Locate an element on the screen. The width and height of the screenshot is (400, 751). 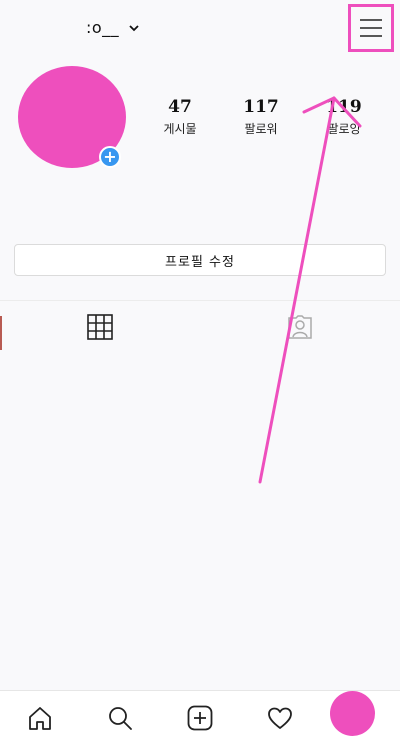
tab-tagged is located at coordinates (300, 327).